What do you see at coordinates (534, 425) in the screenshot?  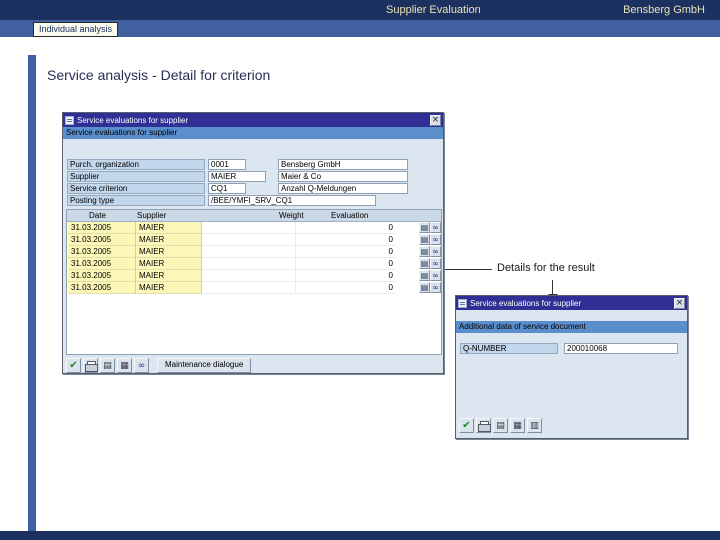 I see `grid2-icon` at bounding box center [534, 425].